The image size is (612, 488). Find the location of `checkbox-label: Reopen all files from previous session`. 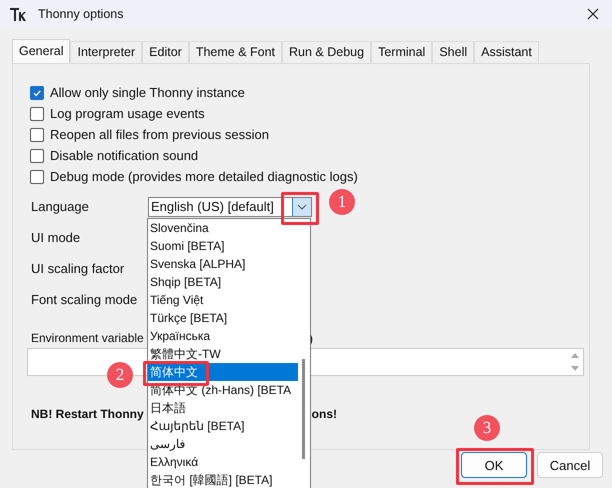

checkbox-label: Reopen all files from previous session is located at coordinates (159, 134).